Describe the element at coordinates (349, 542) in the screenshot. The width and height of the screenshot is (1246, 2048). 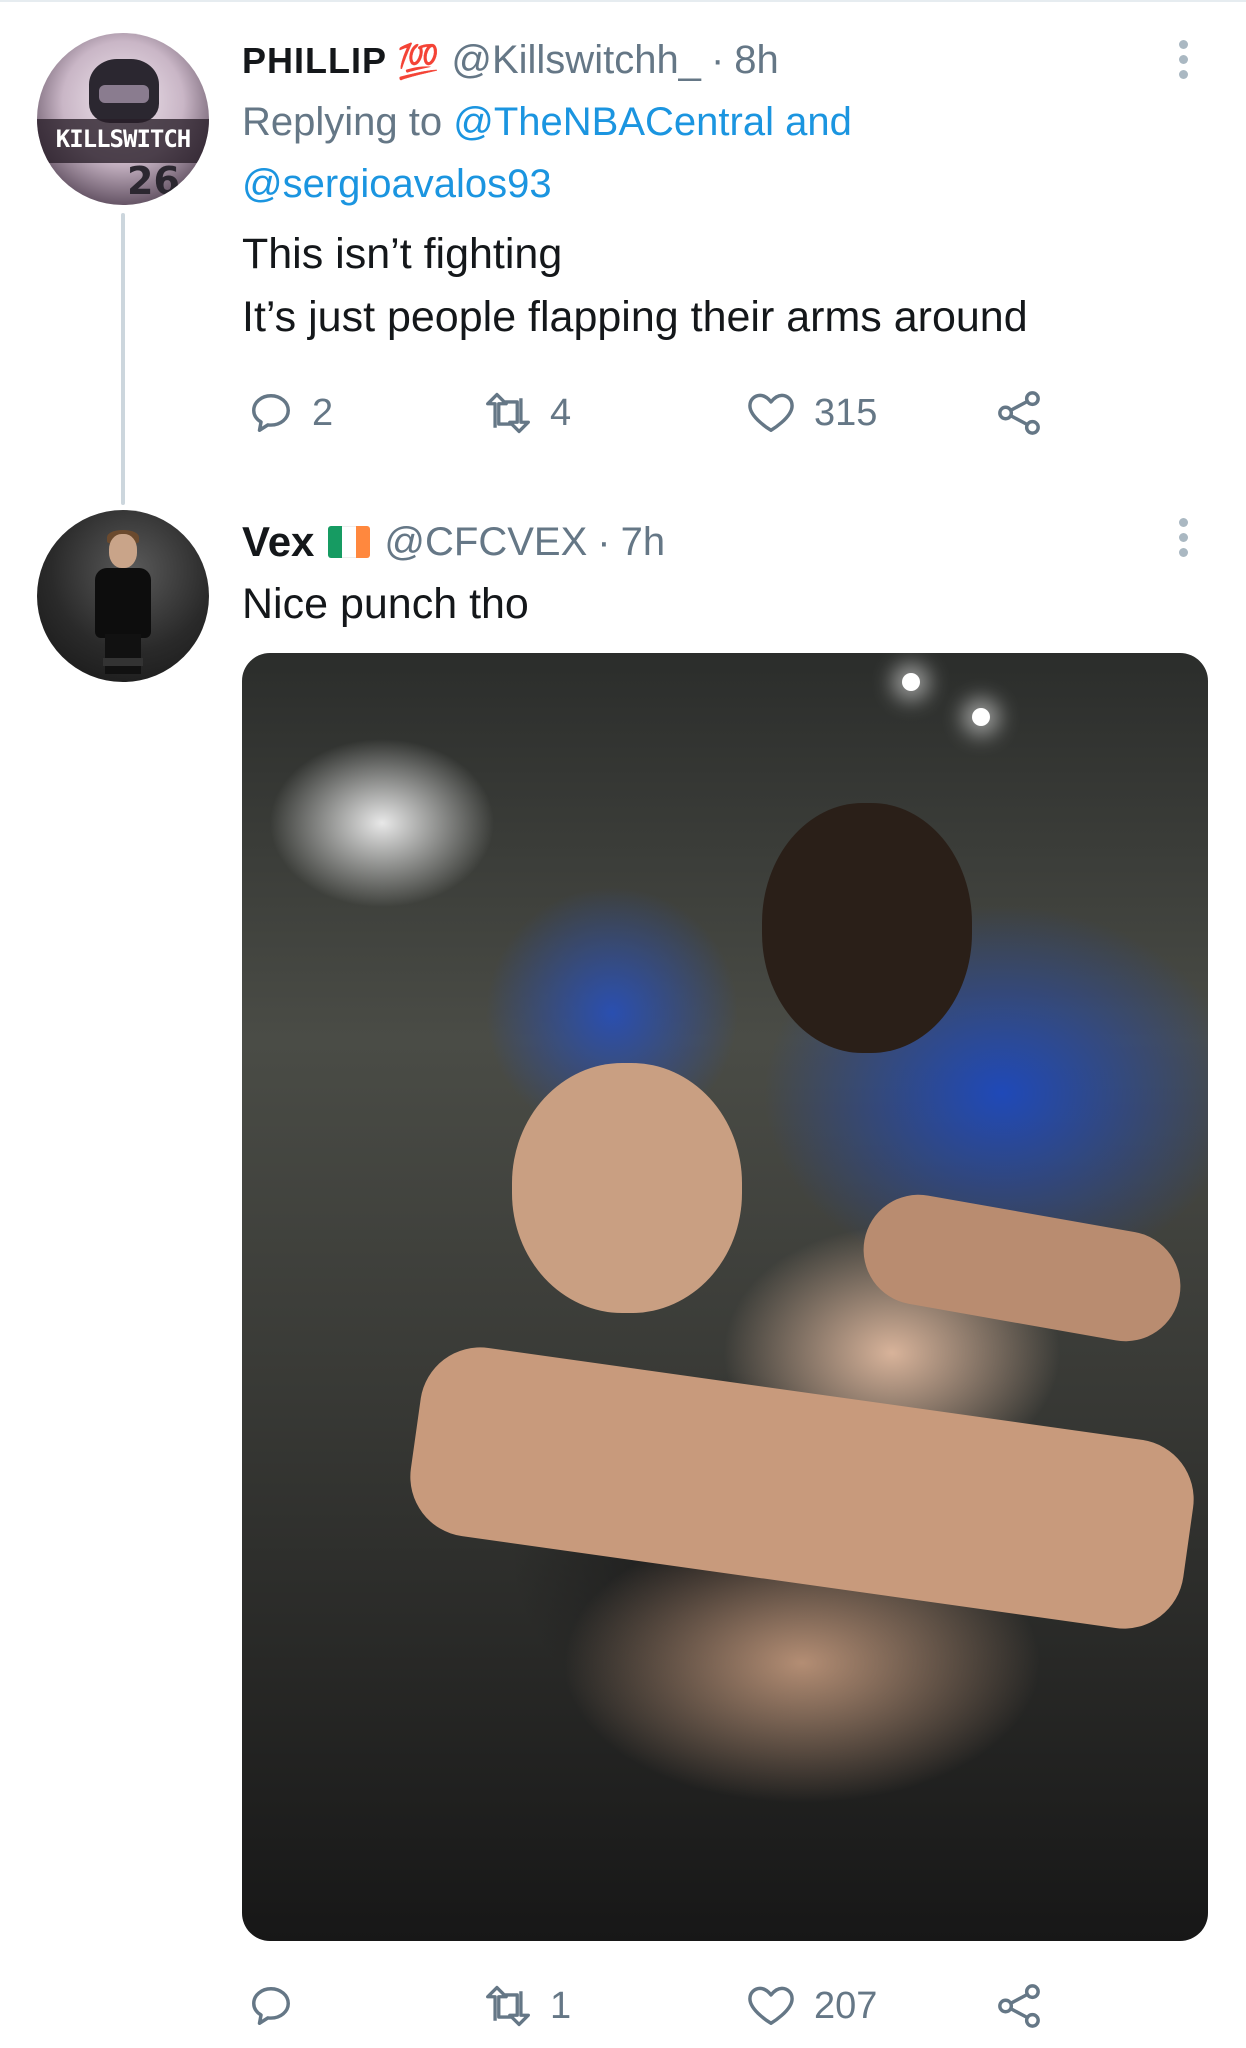
I see `ireland-flag-icon` at that location.